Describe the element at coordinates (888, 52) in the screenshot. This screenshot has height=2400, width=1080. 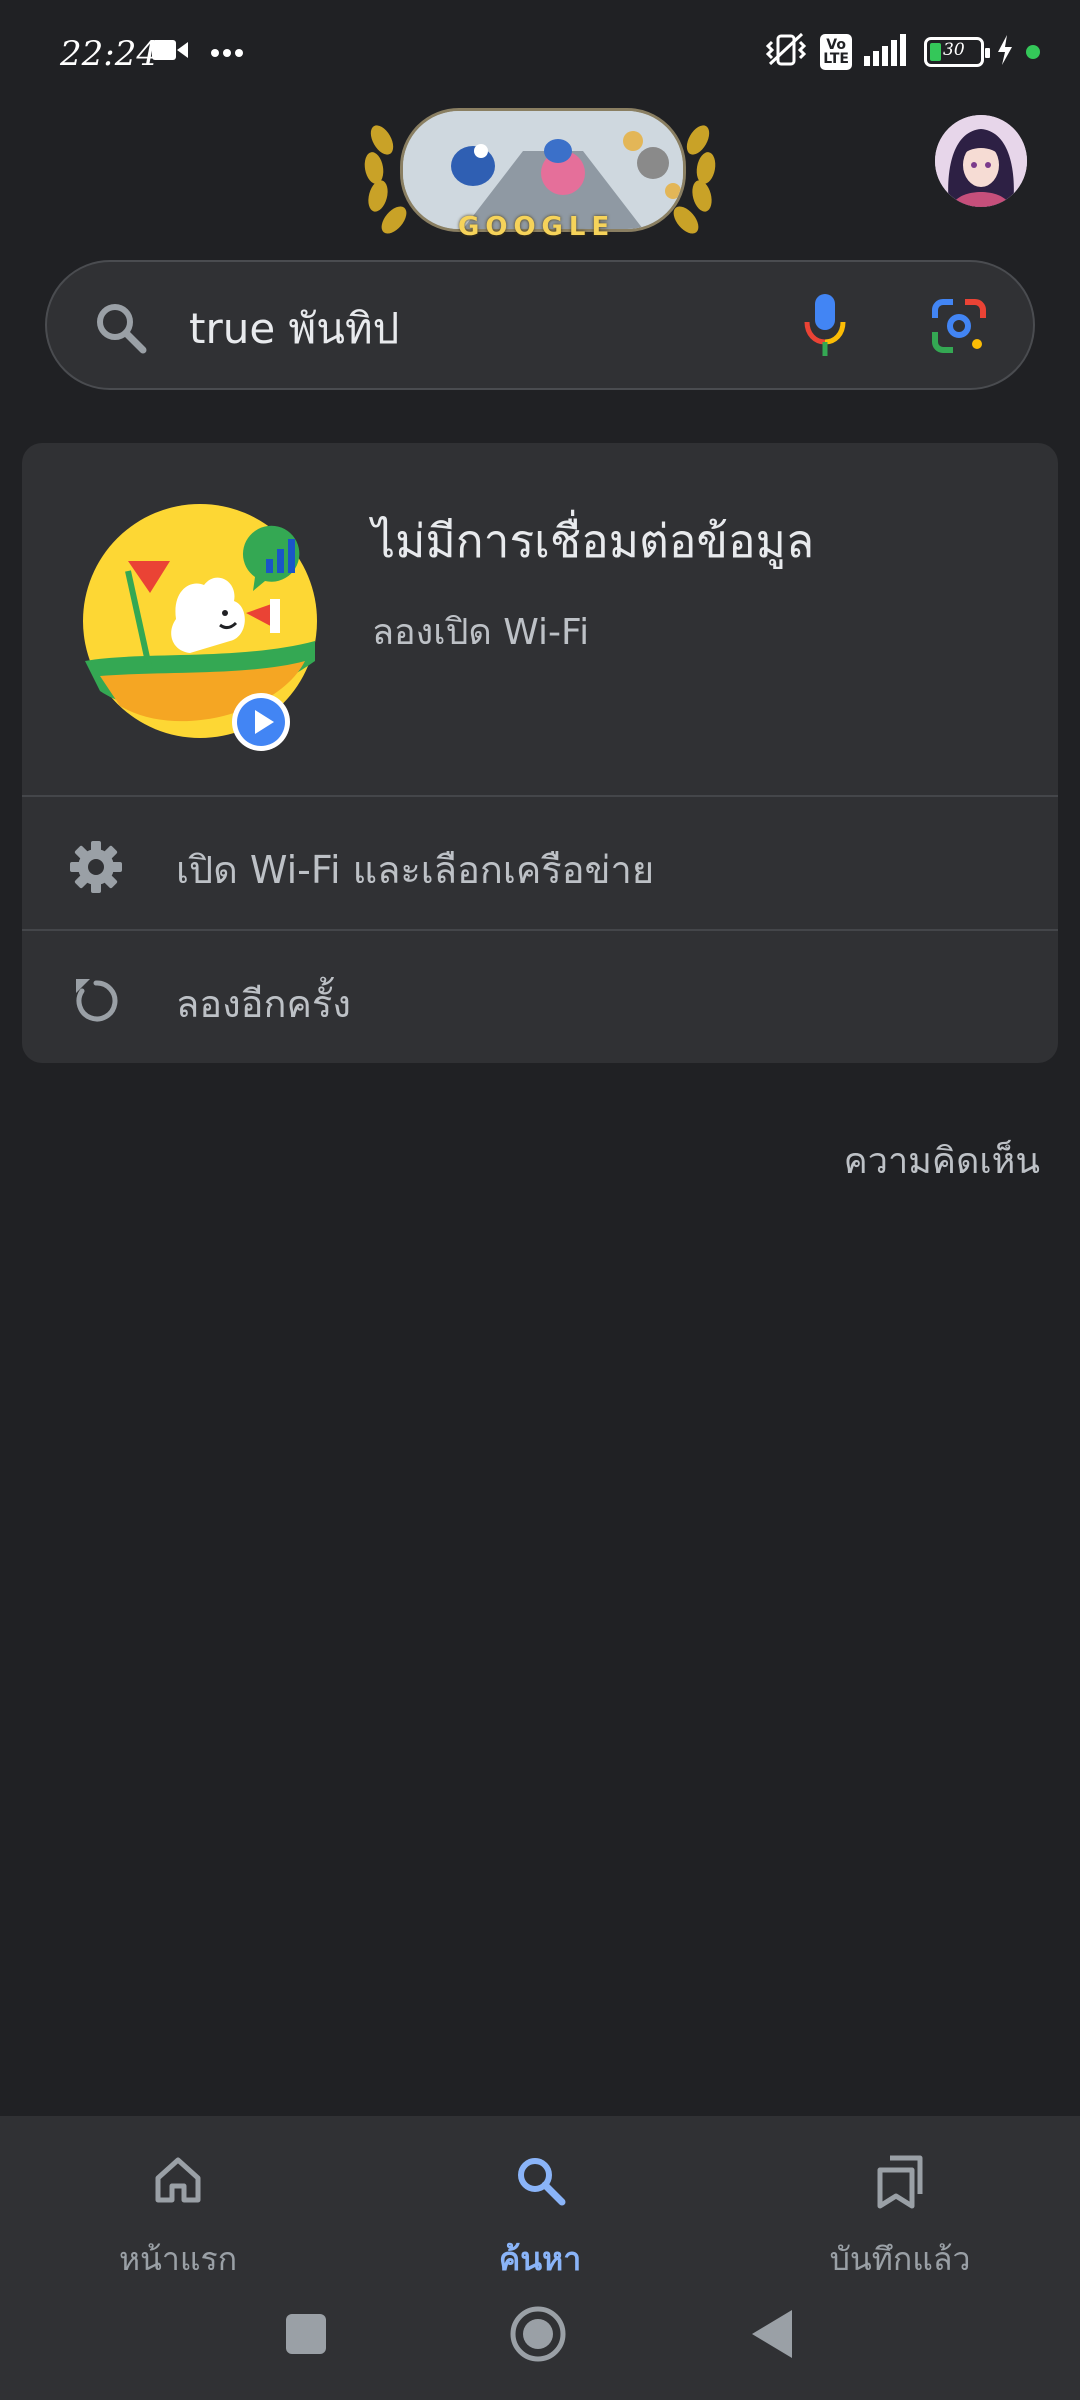
I see `signal-icon` at that location.